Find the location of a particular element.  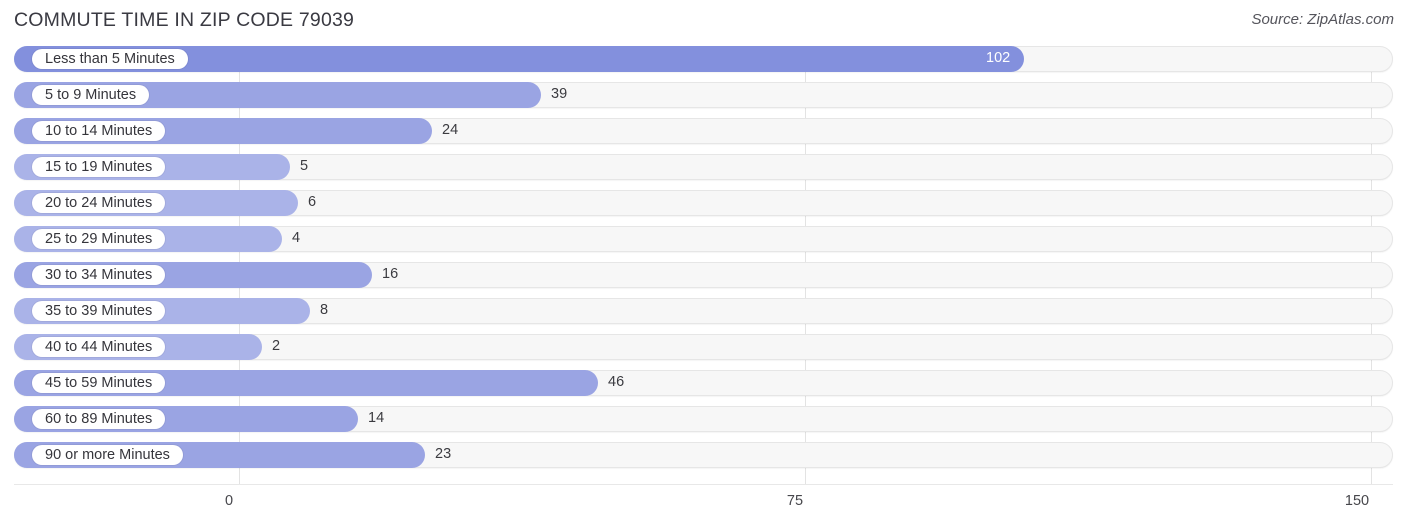

bar-row: 45 to 59 Minutes 46 is located at coordinates (703, 383).